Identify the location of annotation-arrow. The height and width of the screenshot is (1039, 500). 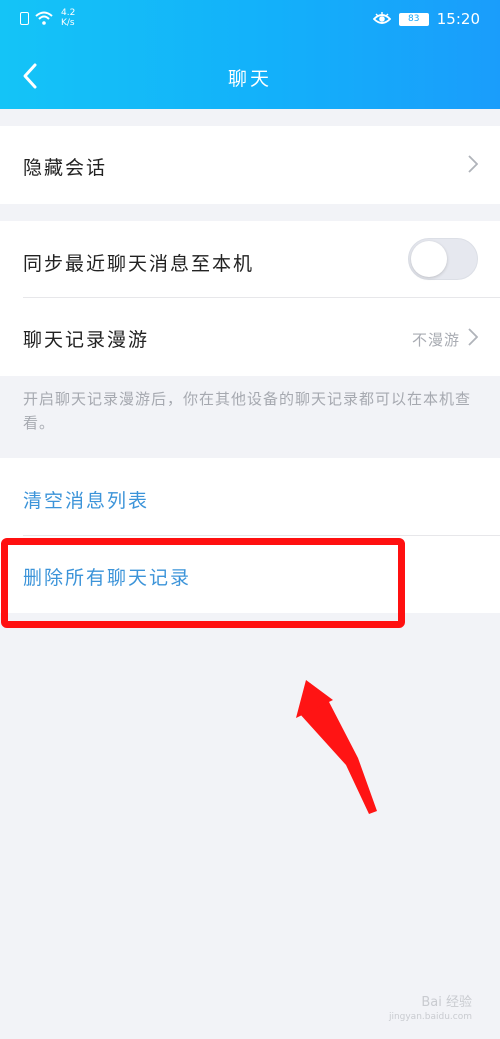
(336, 747).